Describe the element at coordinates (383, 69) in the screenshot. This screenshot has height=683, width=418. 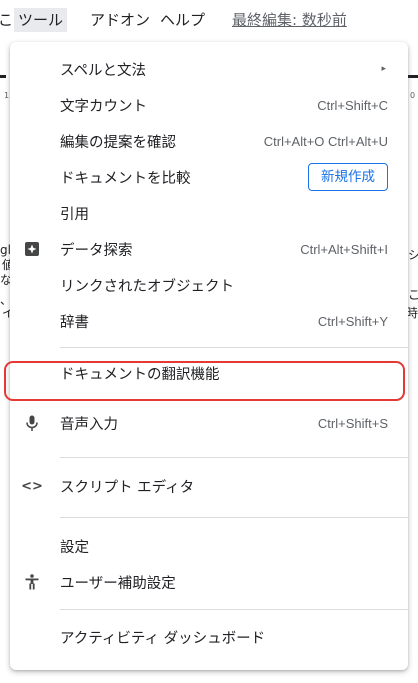
I see `submenu-arrow-icon: ▸` at that location.